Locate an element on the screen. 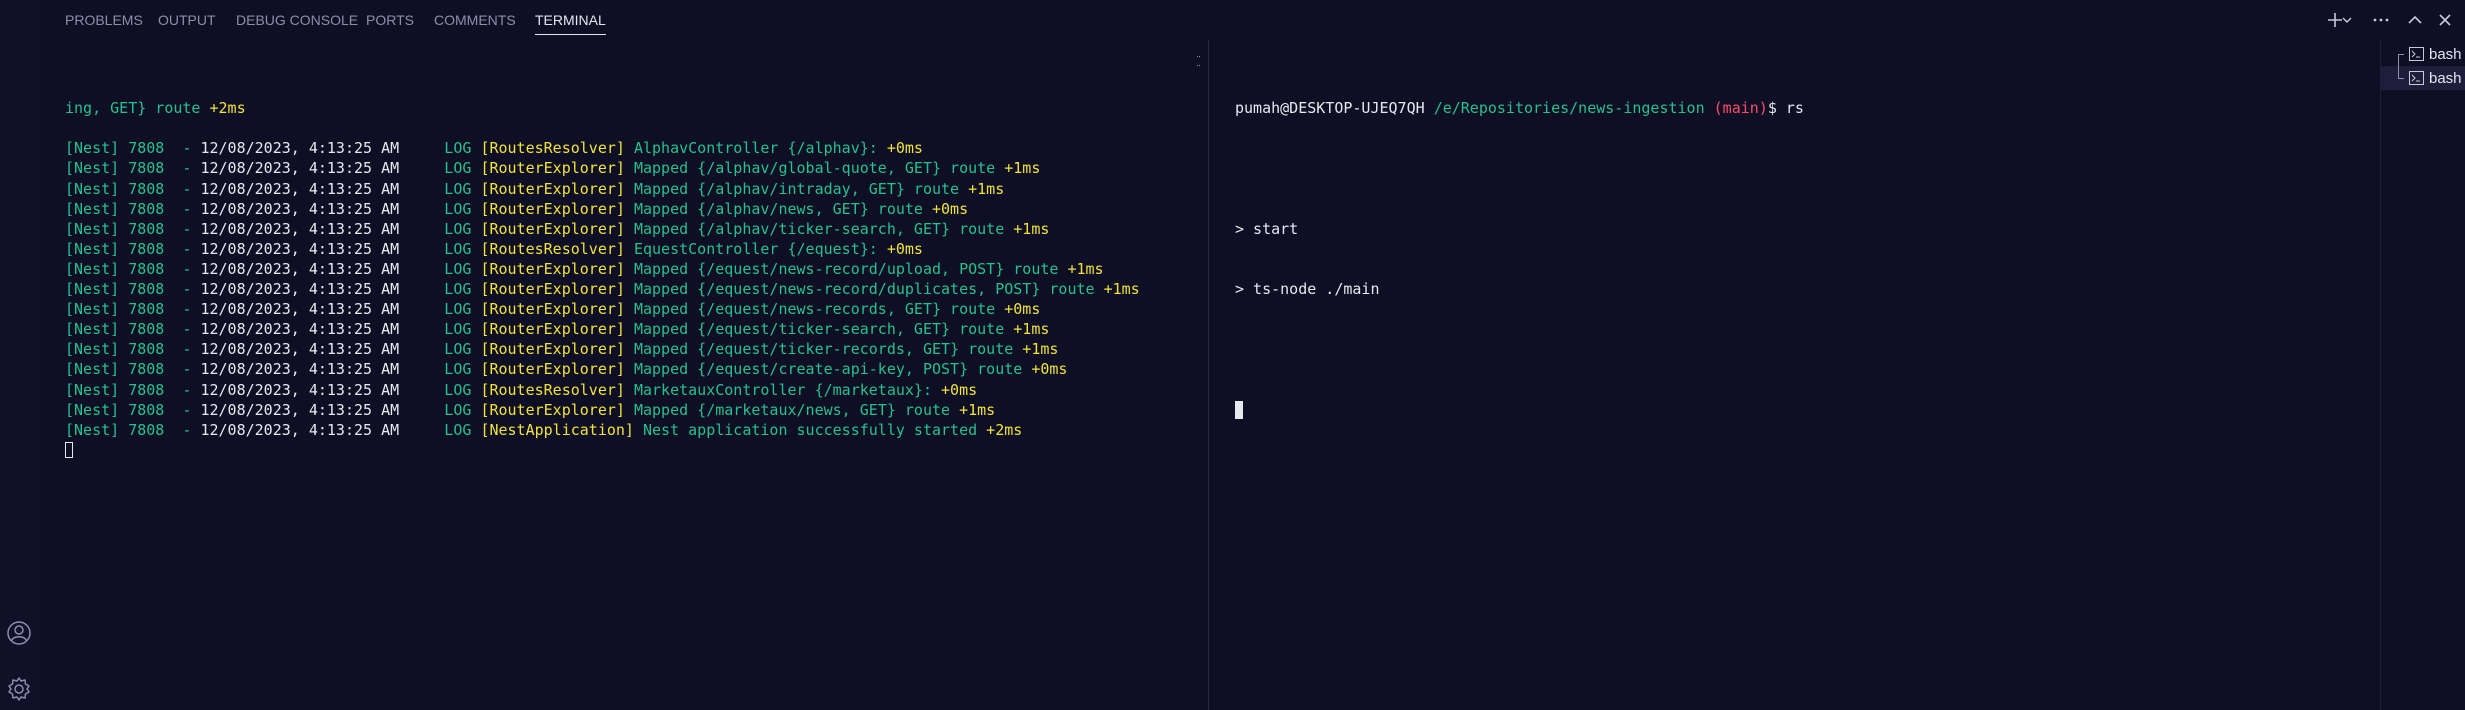 This screenshot has height=710, width=2465. terminal-splitter is located at coordinates (1208, 375).